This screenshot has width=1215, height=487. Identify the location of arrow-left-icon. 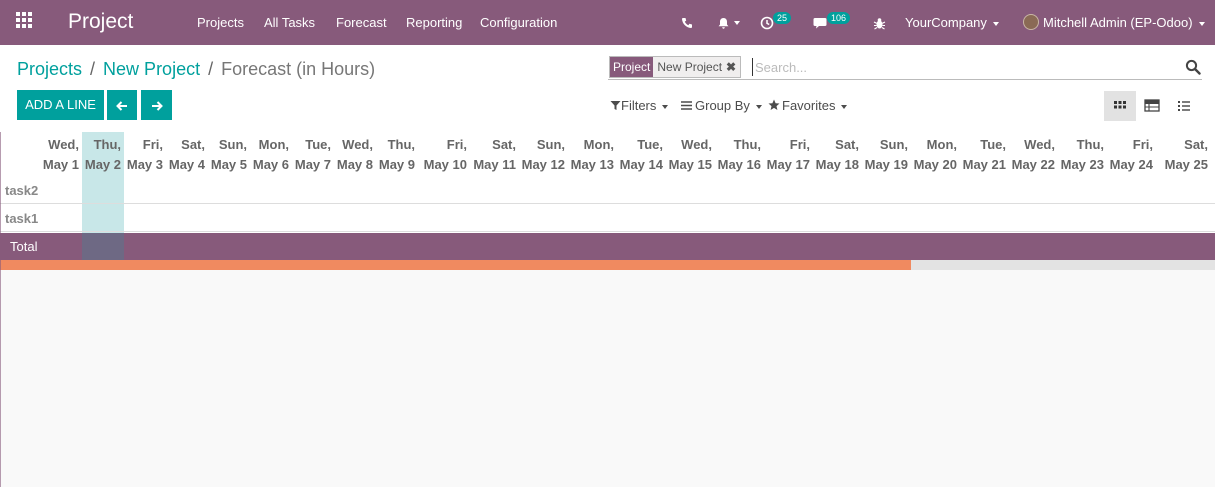
(121, 105).